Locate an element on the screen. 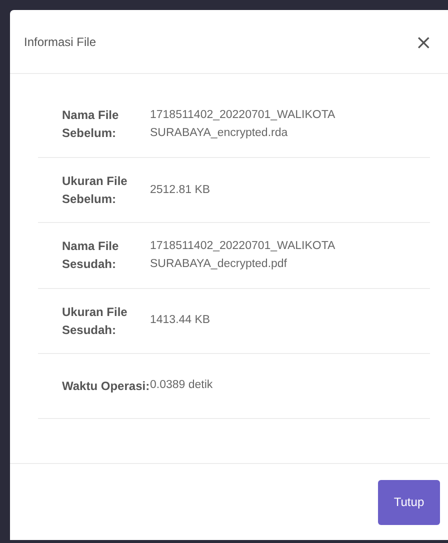 This screenshot has height=543, width=448. close-button: × is located at coordinates (423, 42).